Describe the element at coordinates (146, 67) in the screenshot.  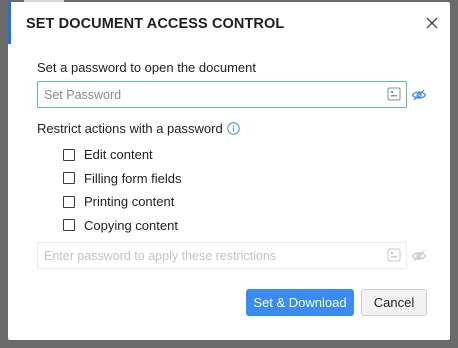
I see `open-password-label: Set a password to open the document` at that location.